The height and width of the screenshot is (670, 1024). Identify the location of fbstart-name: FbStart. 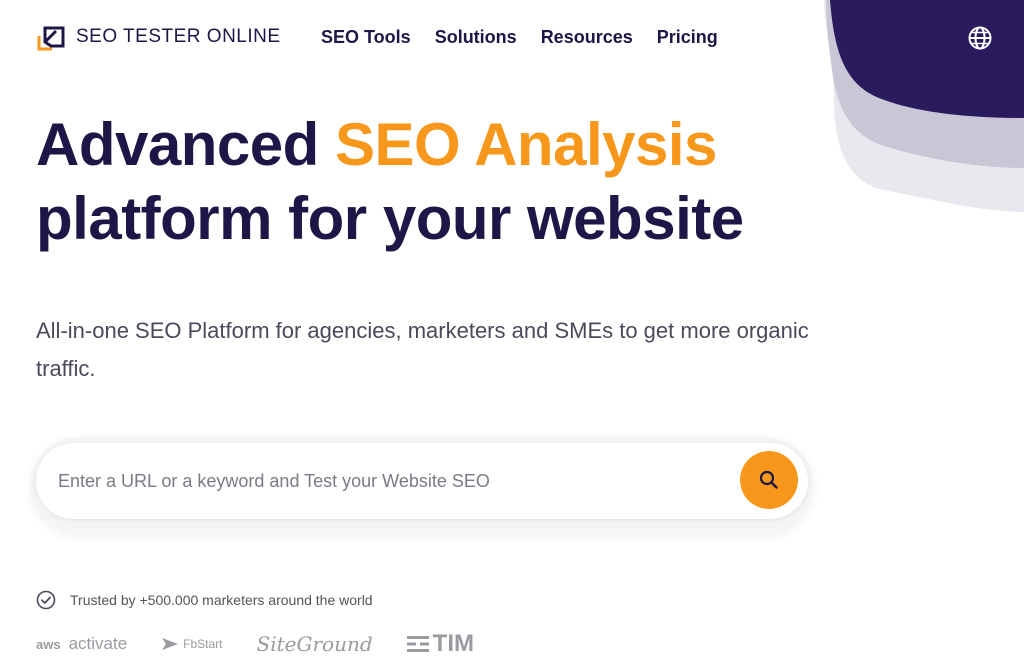
(203, 644).